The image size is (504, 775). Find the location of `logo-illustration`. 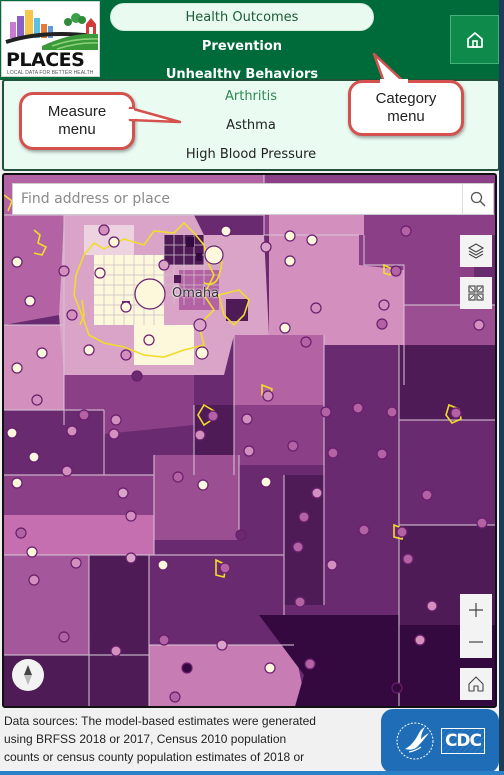

logo-illustration is located at coordinates (52, 30).